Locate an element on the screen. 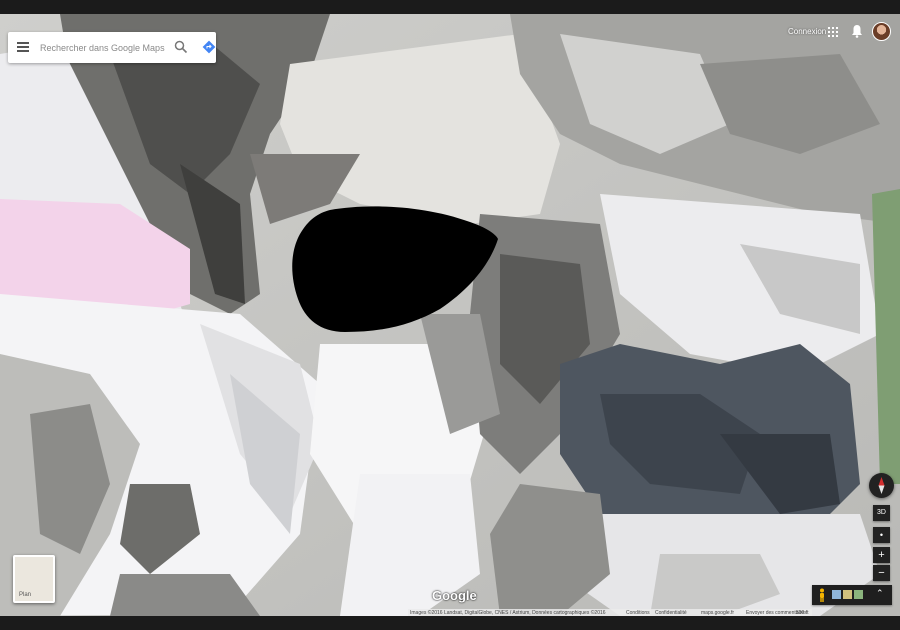  pegman-icon is located at coordinates (822, 595).